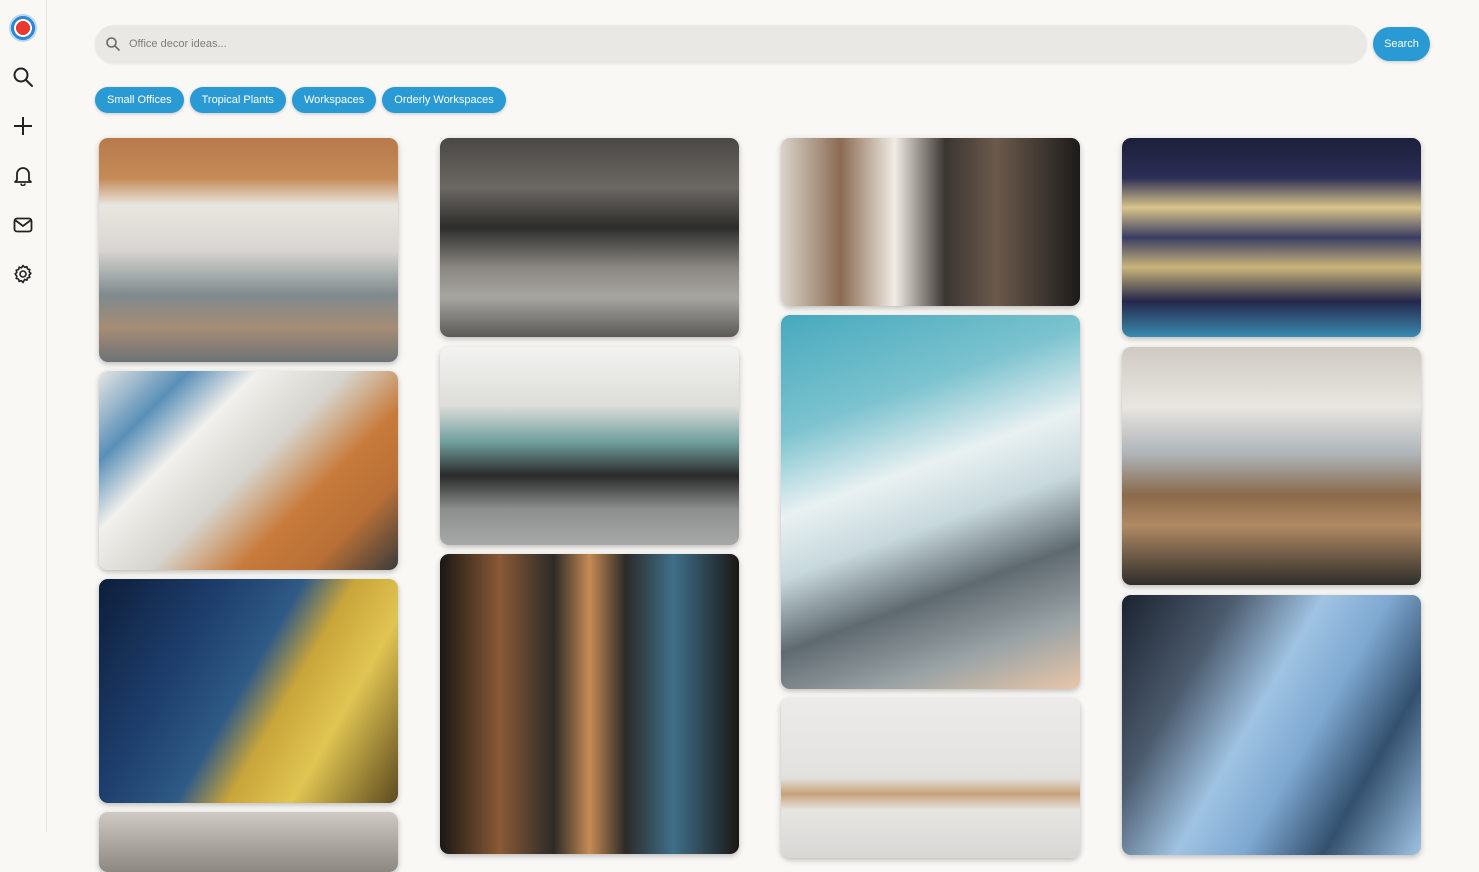 This screenshot has width=1479, height=872. Describe the element at coordinates (1401, 44) in the screenshot. I see `search-button: Search` at that location.